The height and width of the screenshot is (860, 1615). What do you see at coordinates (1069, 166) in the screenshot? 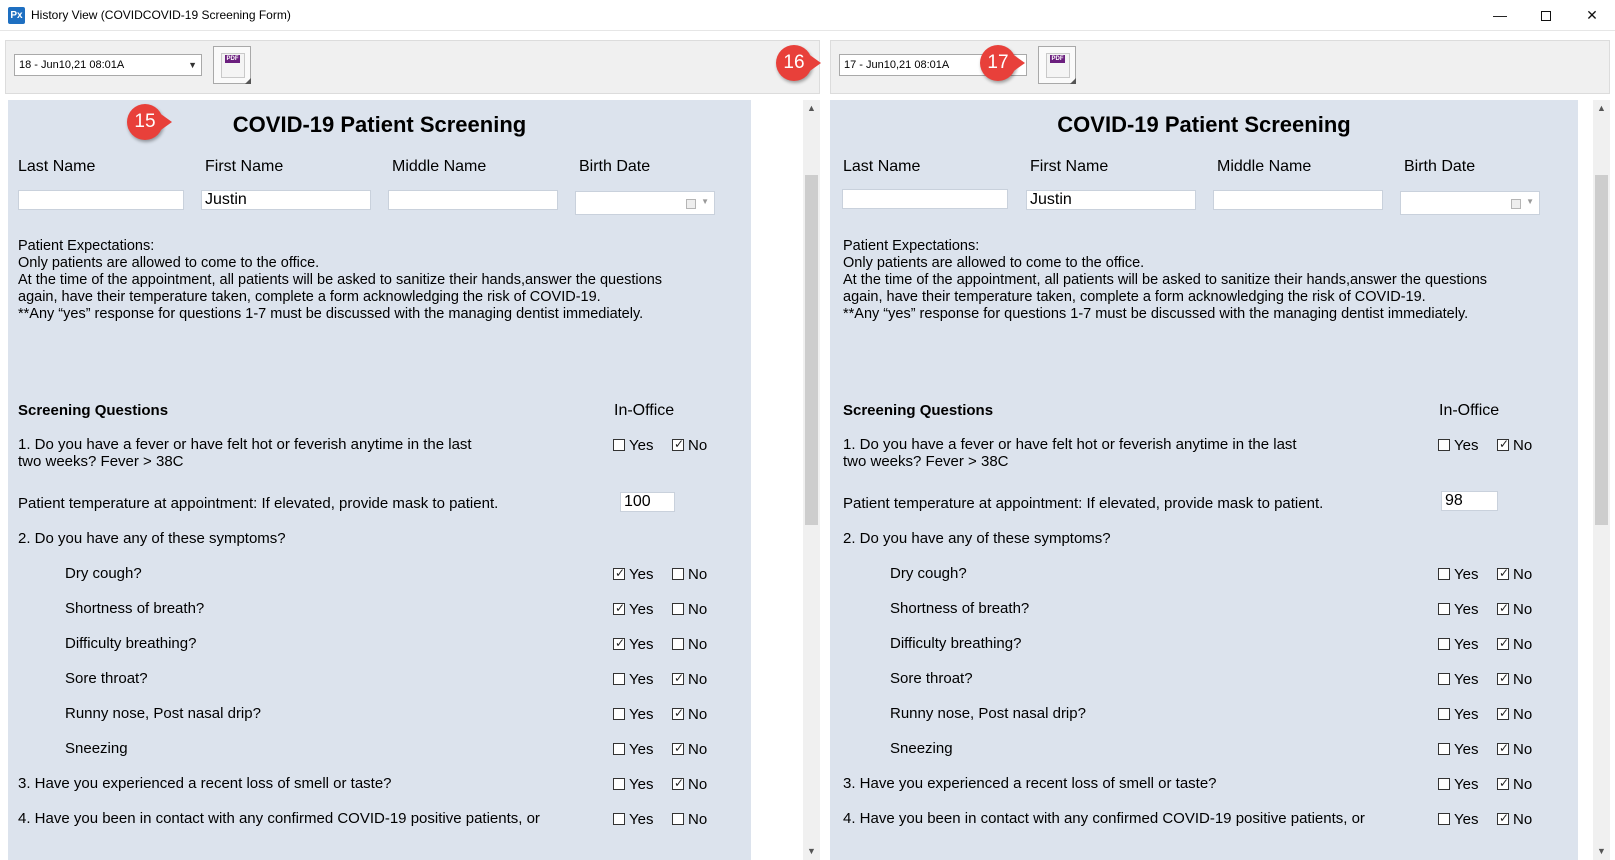
I see `first-name-label: First Name` at bounding box center [1069, 166].